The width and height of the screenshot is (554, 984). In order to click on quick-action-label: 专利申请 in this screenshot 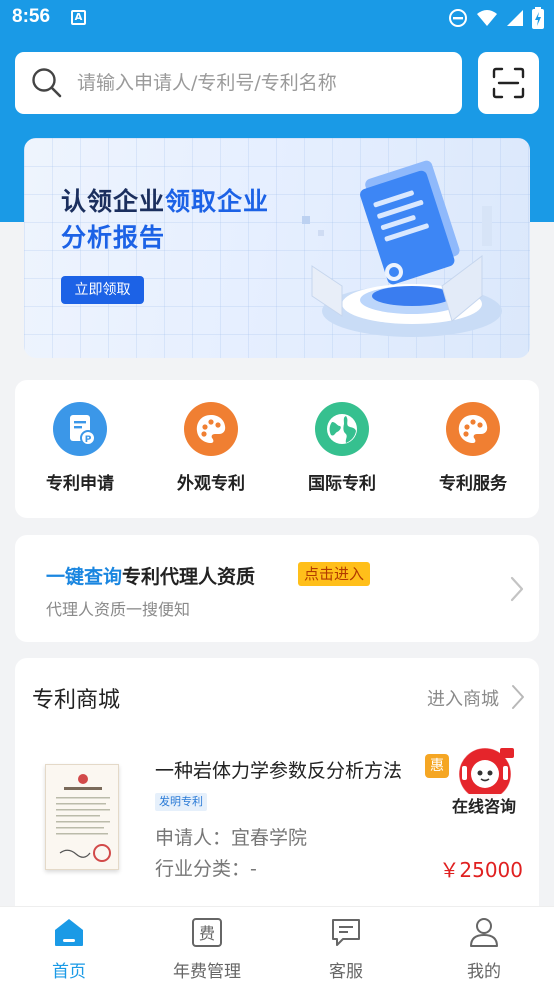, I will do `click(80, 484)`.